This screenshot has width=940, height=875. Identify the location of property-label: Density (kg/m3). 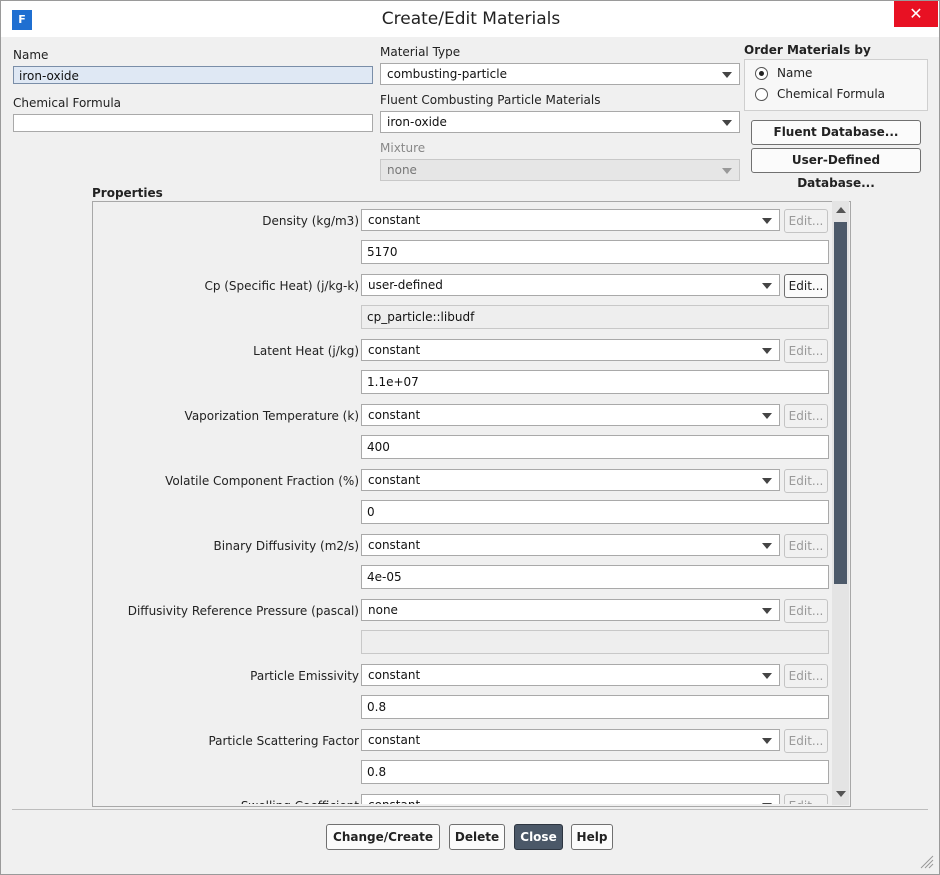
(310, 221).